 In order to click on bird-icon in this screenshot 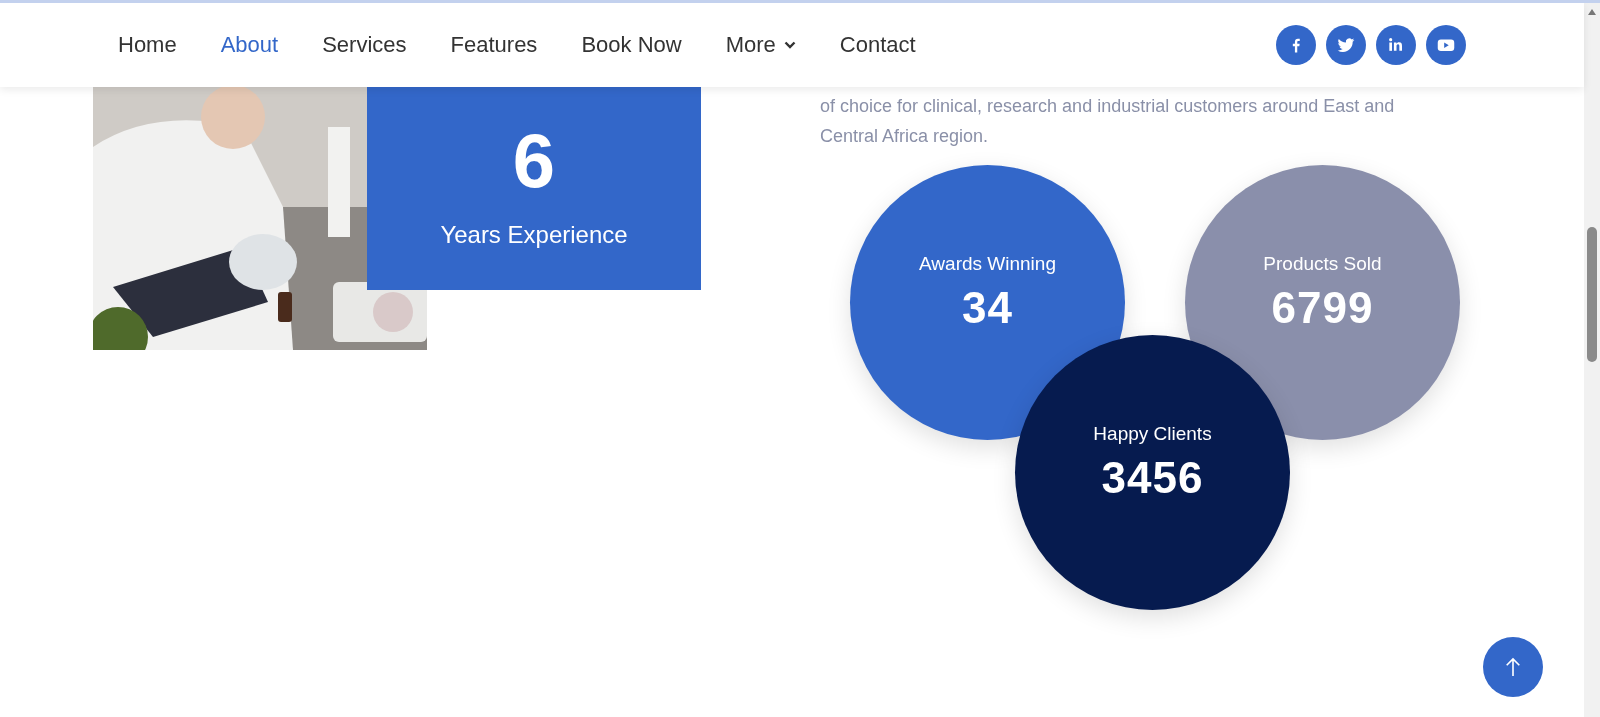, I will do `click(1346, 45)`.